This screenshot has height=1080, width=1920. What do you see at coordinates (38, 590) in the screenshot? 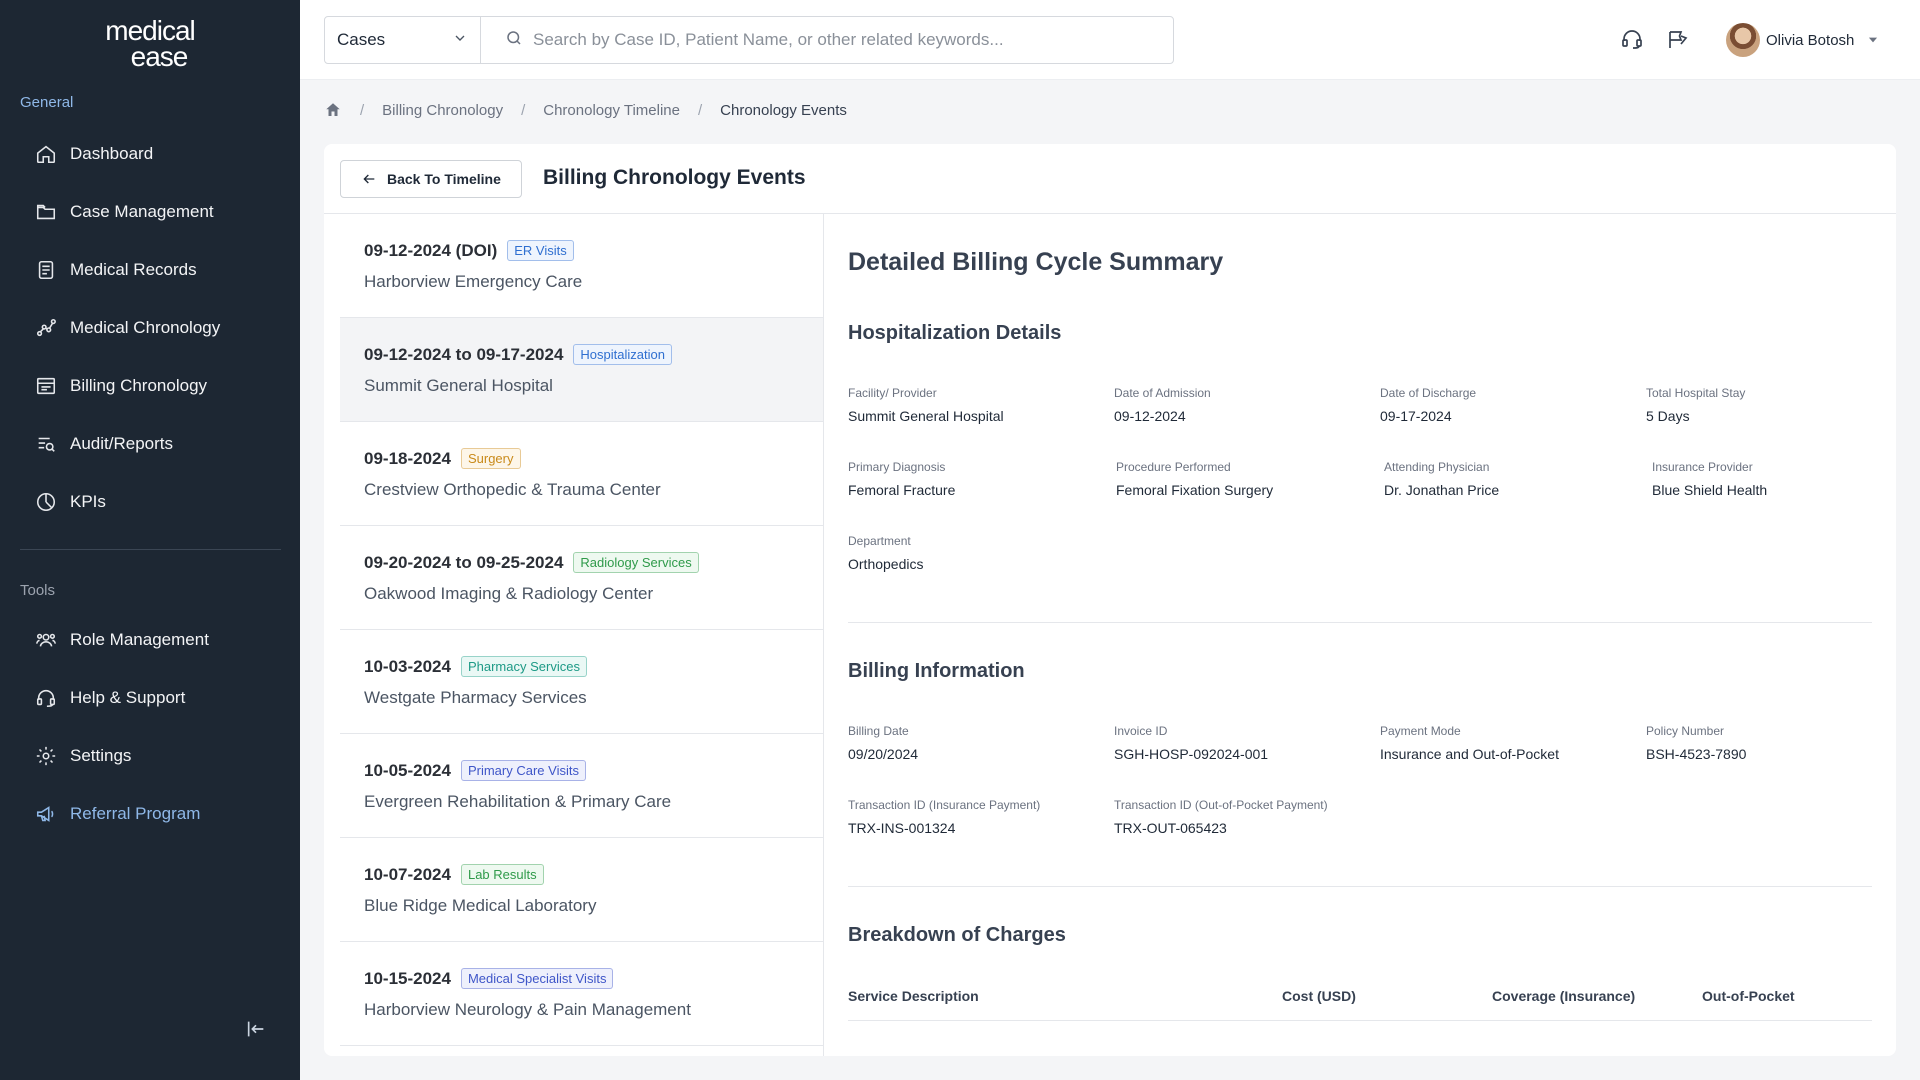
I see `section-label-tools: Tools` at bounding box center [38, 590].